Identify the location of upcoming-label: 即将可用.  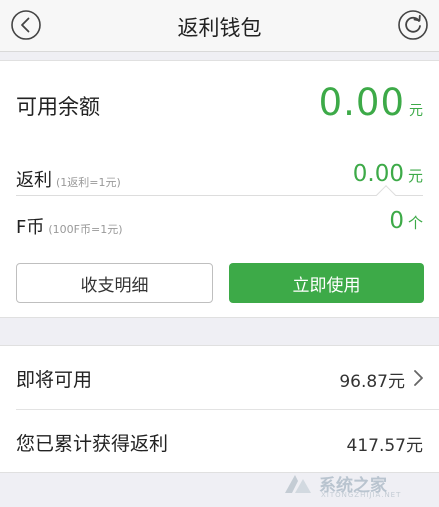
(54, 380).